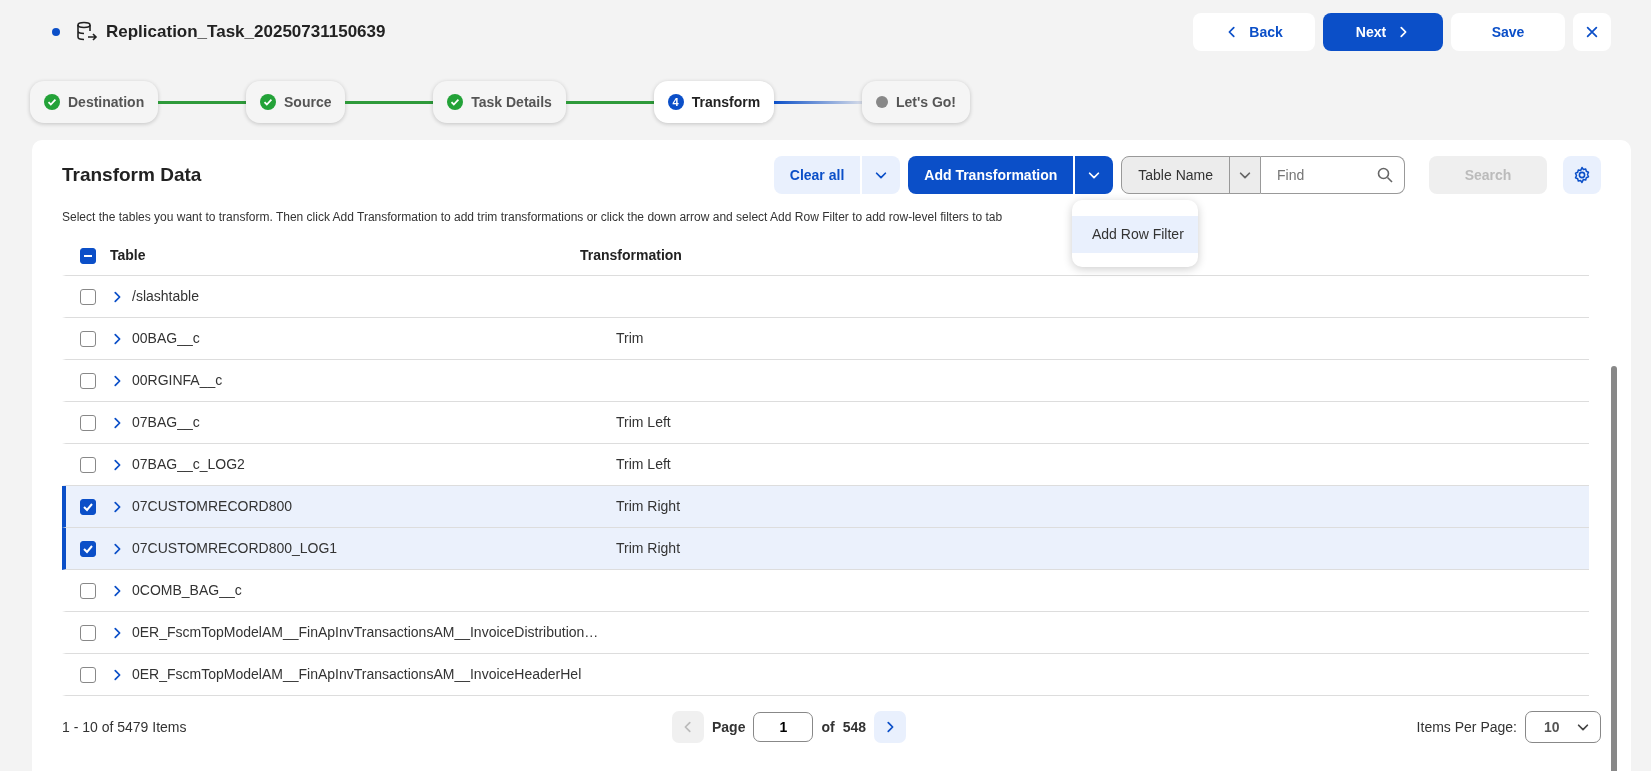 The height and width of the screenshot is (771, 1651). I want to click on items-per-page-dropdown: 10, so click(1563, 727).